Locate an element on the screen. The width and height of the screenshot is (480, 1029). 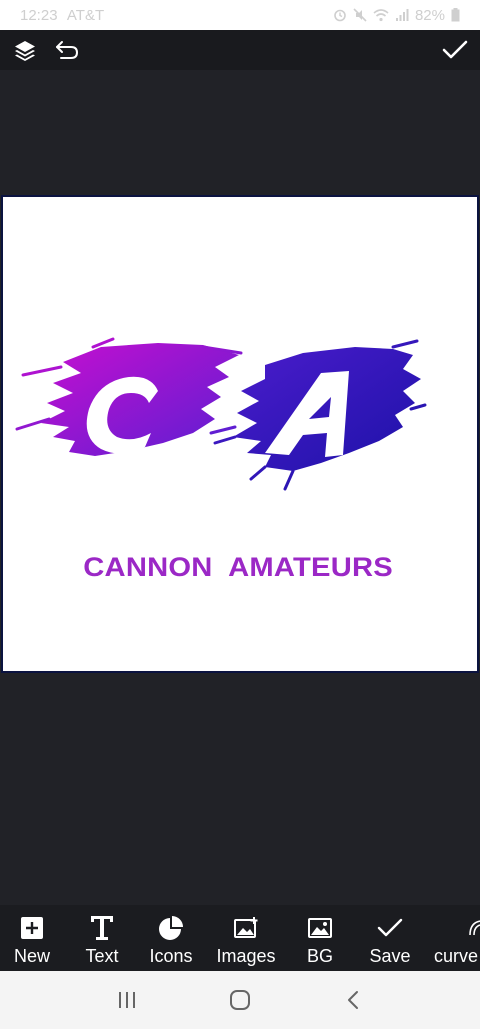
tool-save: Save is located at coordinates (390, 941).